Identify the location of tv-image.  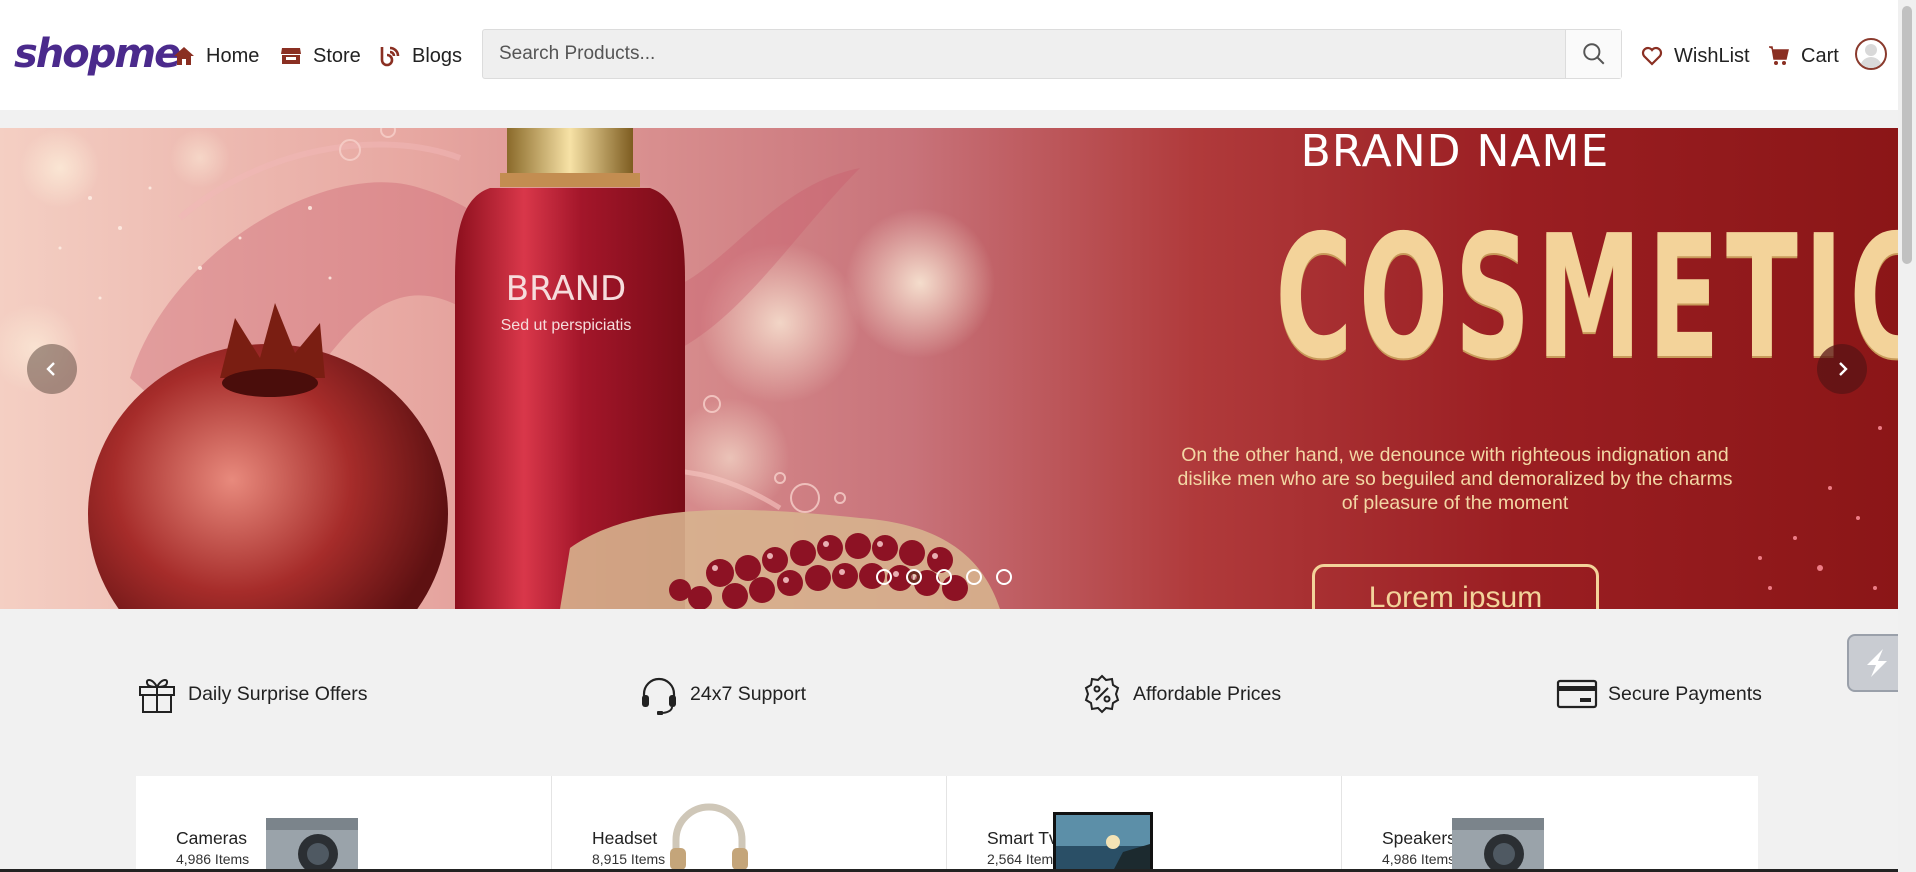
(1103, 842).